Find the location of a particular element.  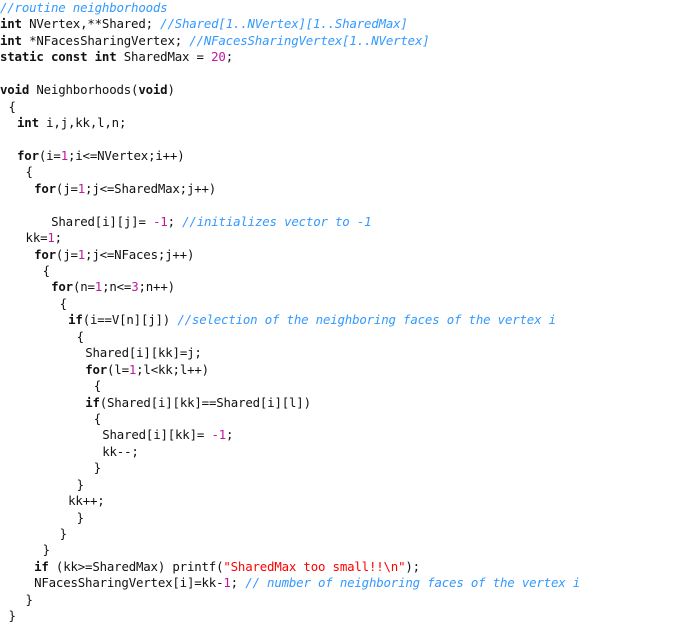

code-token-string: "SharedMax too small!!\n" is located at coordinates (314, 566).